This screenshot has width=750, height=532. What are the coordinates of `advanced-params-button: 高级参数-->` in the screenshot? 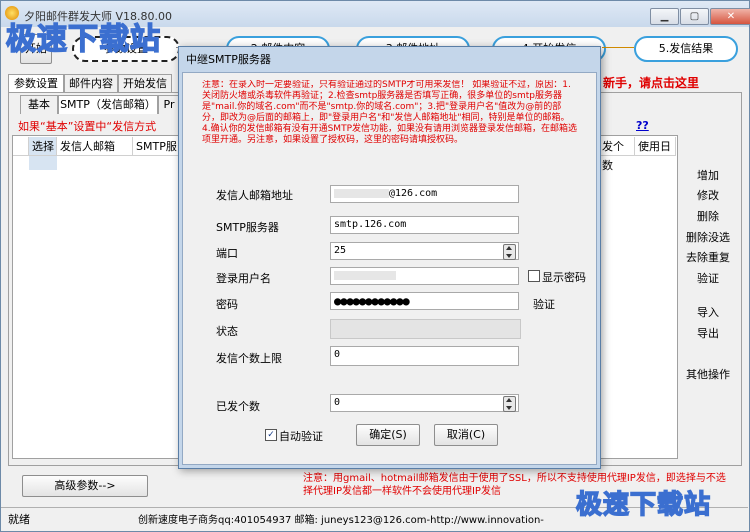 It's located at (85, 486).